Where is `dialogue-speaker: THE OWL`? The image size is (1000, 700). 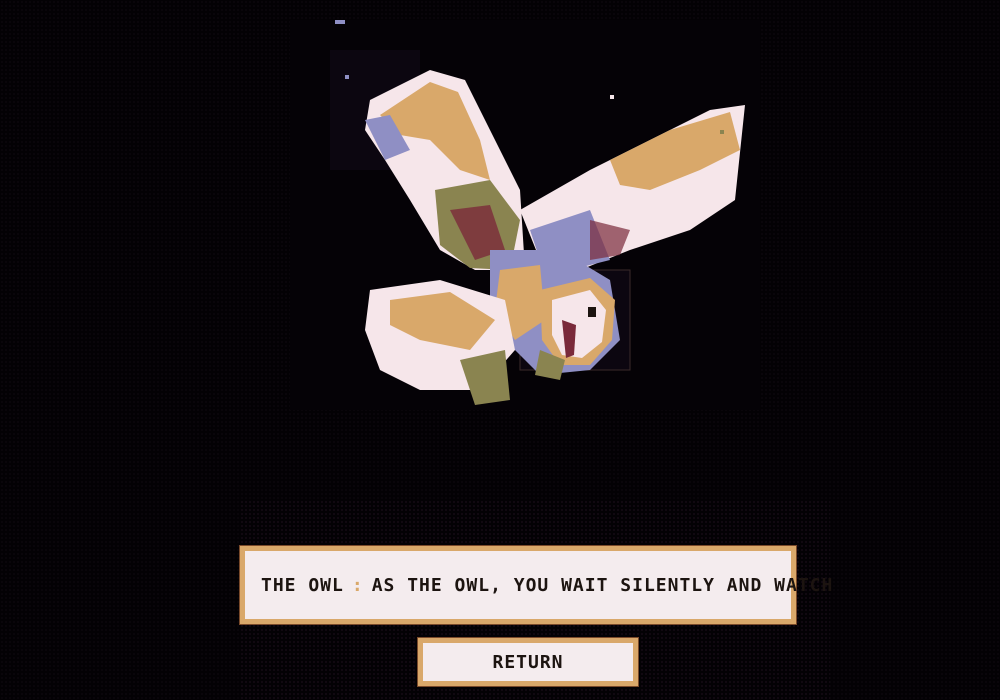
dialogue-speaker: THE OWL is located at coordinates (302, 585).